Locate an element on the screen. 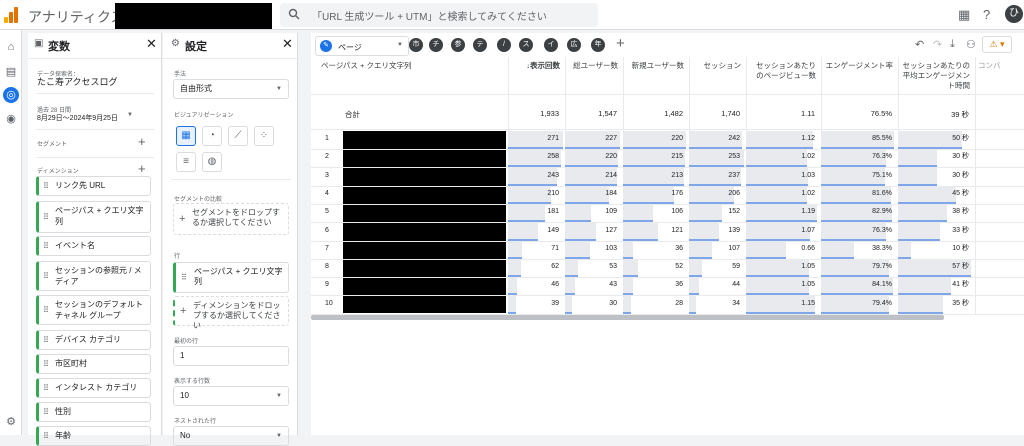 The width and height of the screenshot is (1024, 446). table-cell: 39 is located at coordinates (536, 305).